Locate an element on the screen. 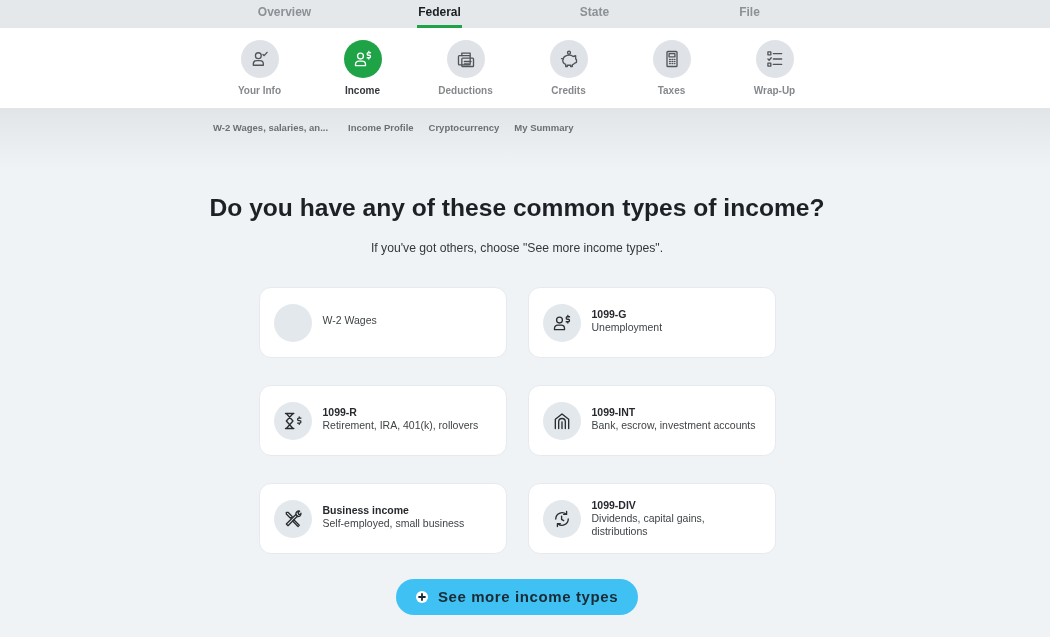 This screenshot has width=1050, height=637. income-type-card: Business income Self-employed, small business is located at coordinates (382, 518).